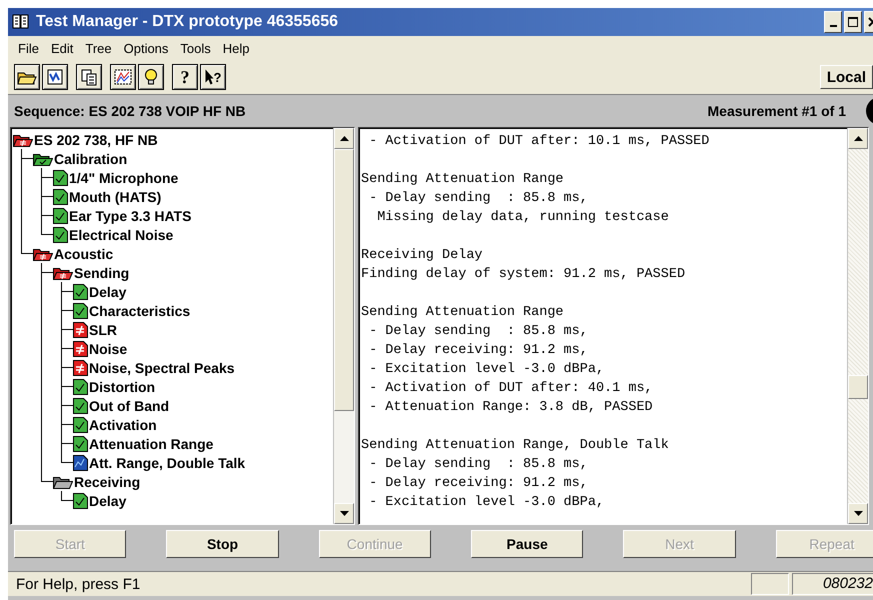 The image size is (873, 600). I want to click on tree-node-label: Receiving, so click(107, 482).